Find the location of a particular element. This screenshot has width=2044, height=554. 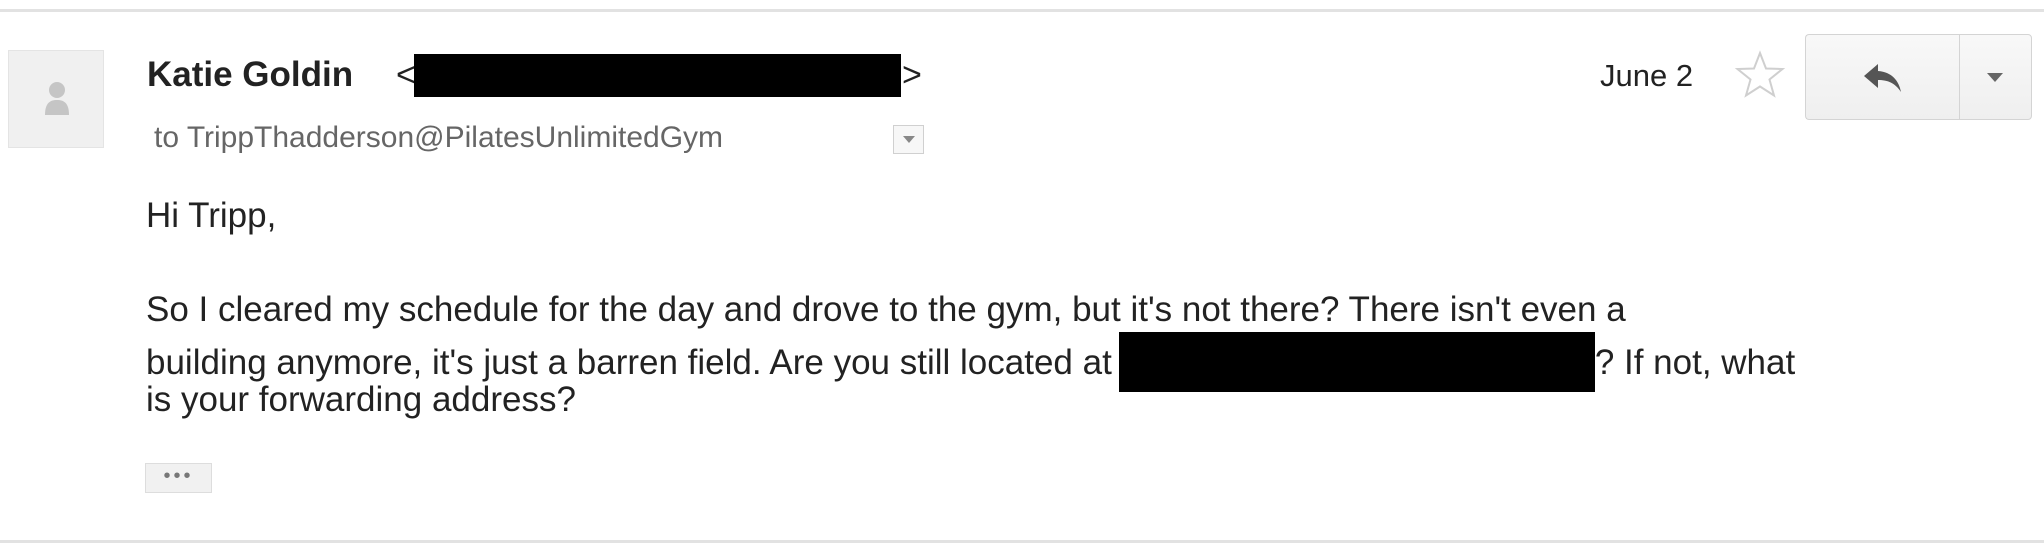

sender-avatar is located at coordinates (56, 99).